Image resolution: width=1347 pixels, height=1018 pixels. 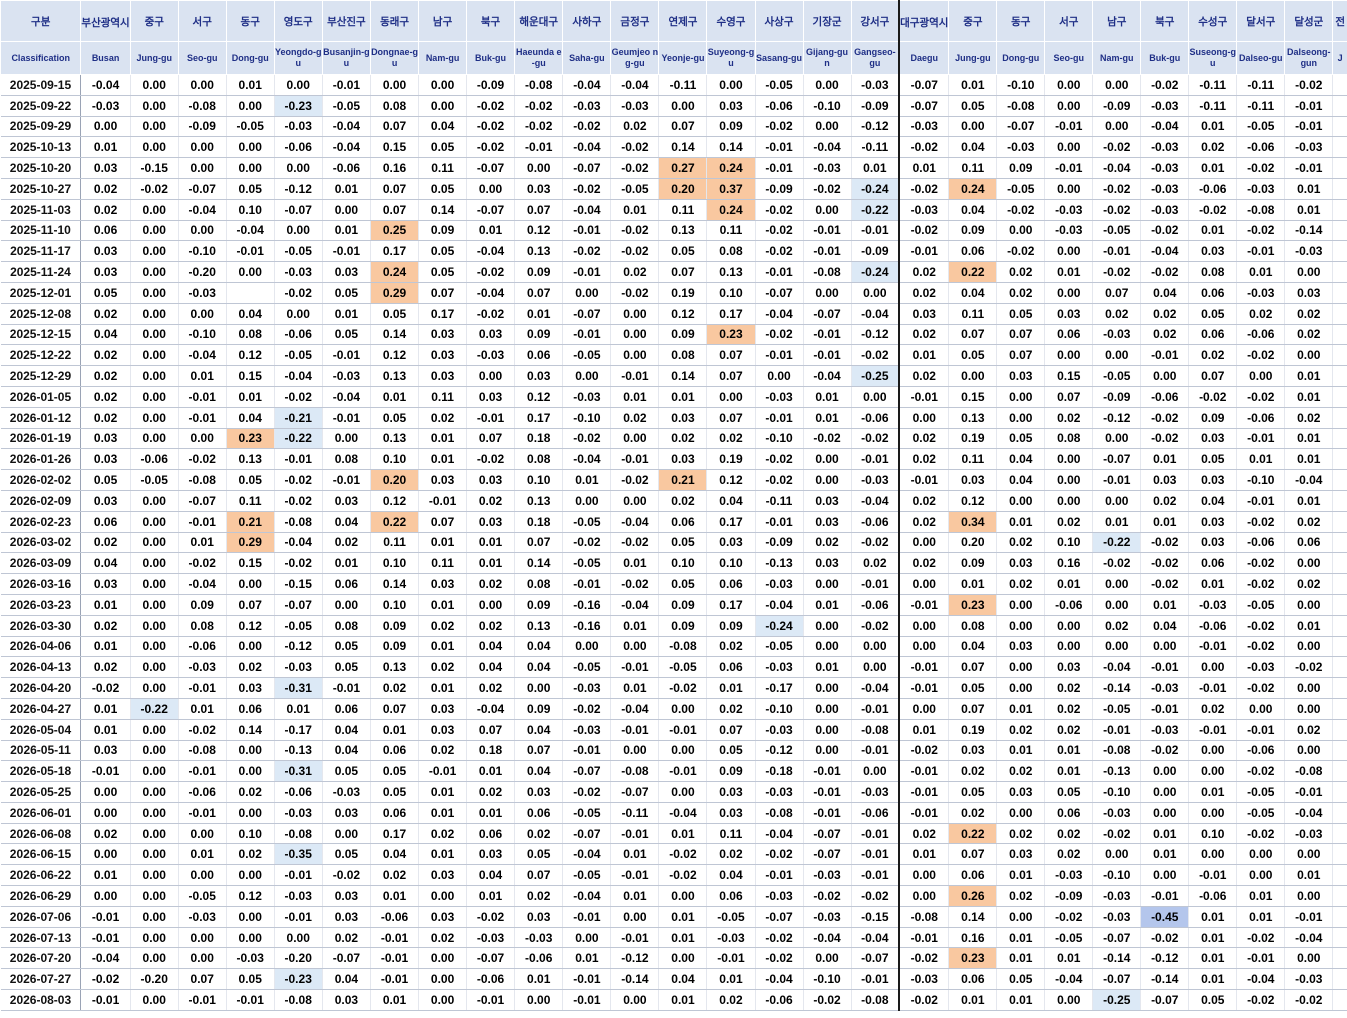 What do you see at coordinates (1165, 958) in the screenshot?
I see `value-cell: -0.12` at bounding box center [1165, 958].